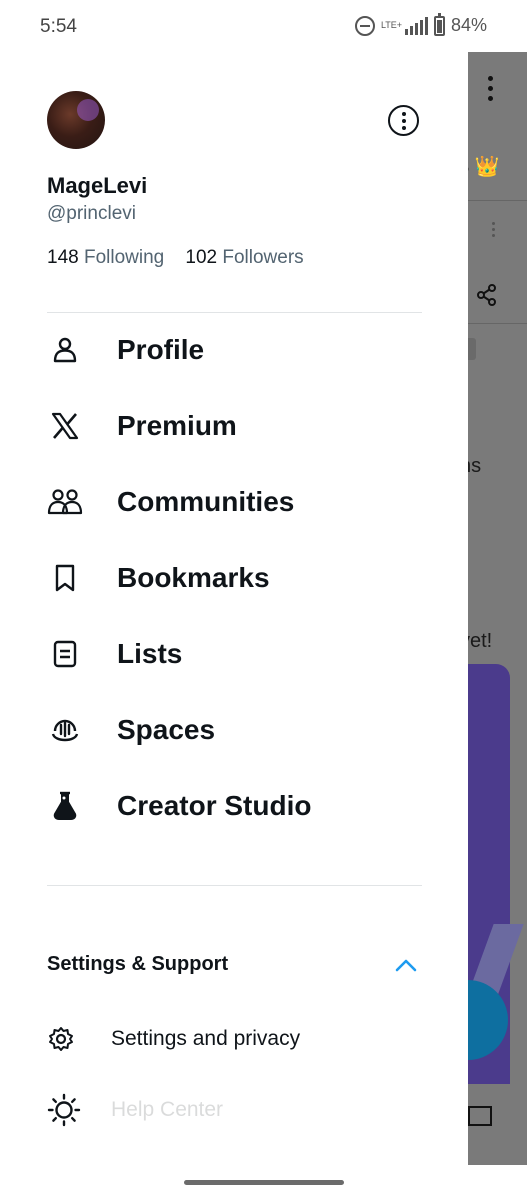 The height and width of the screenshot is (1200, 527). I want to click on menu-label: Bookmarks, so click(193, 577).